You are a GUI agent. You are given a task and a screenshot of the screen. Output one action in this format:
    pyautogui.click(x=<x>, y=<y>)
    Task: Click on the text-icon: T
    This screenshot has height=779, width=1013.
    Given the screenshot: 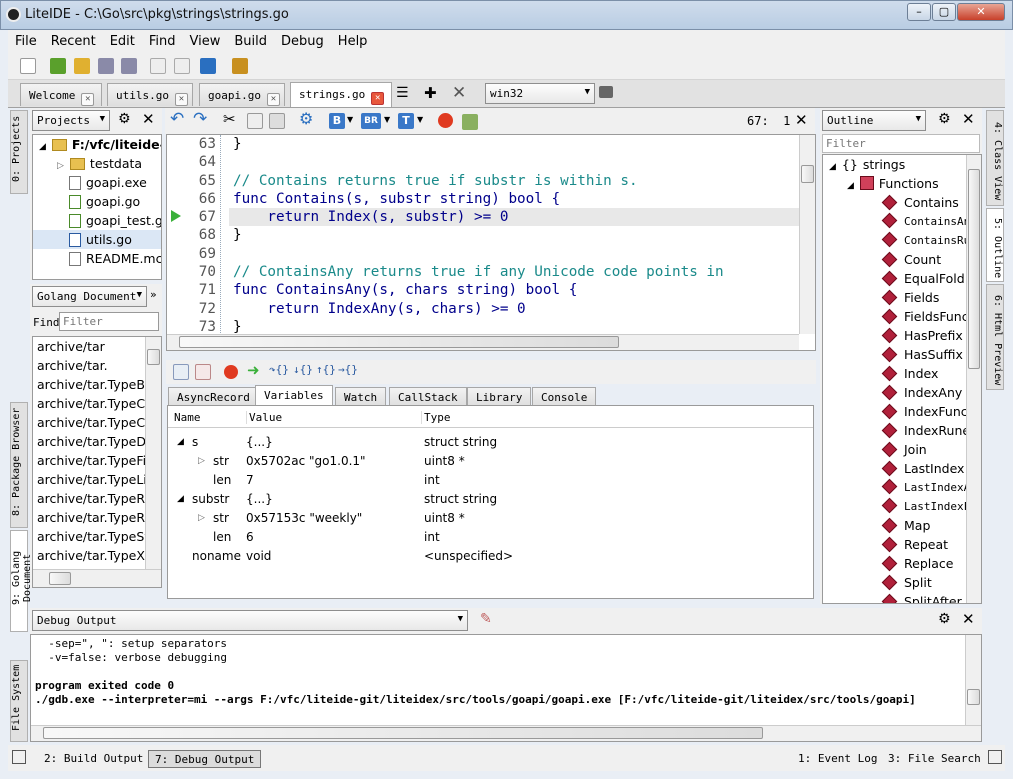 What is the action you would take?
    pyautogui.click(x=406, y=121)
    